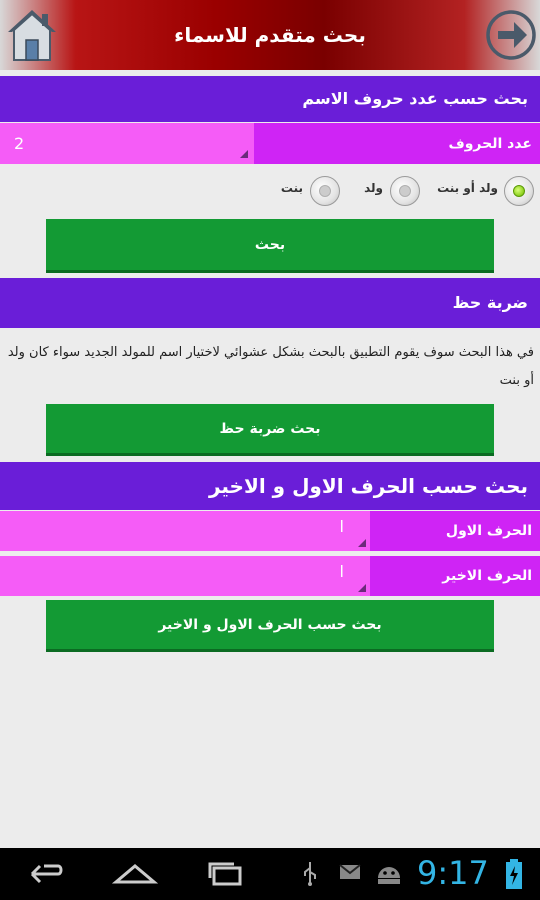 The image size is (540, 900). What do you see at coordinates (455, 576) in the screenshot?
I see `last-letter-label: الحرف الاخير` at bounding box center [455, 576].